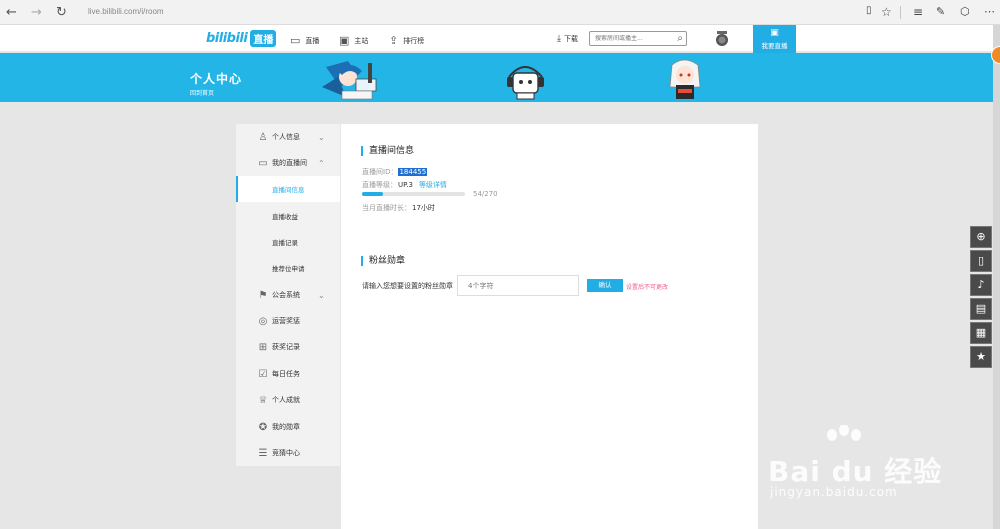 Image resolution: width=1000 pixels, height=529 pixels. Describe the element at coordinates (263, 374) in the screenshot. I see `calendar-check-icon: ☑` at that location.